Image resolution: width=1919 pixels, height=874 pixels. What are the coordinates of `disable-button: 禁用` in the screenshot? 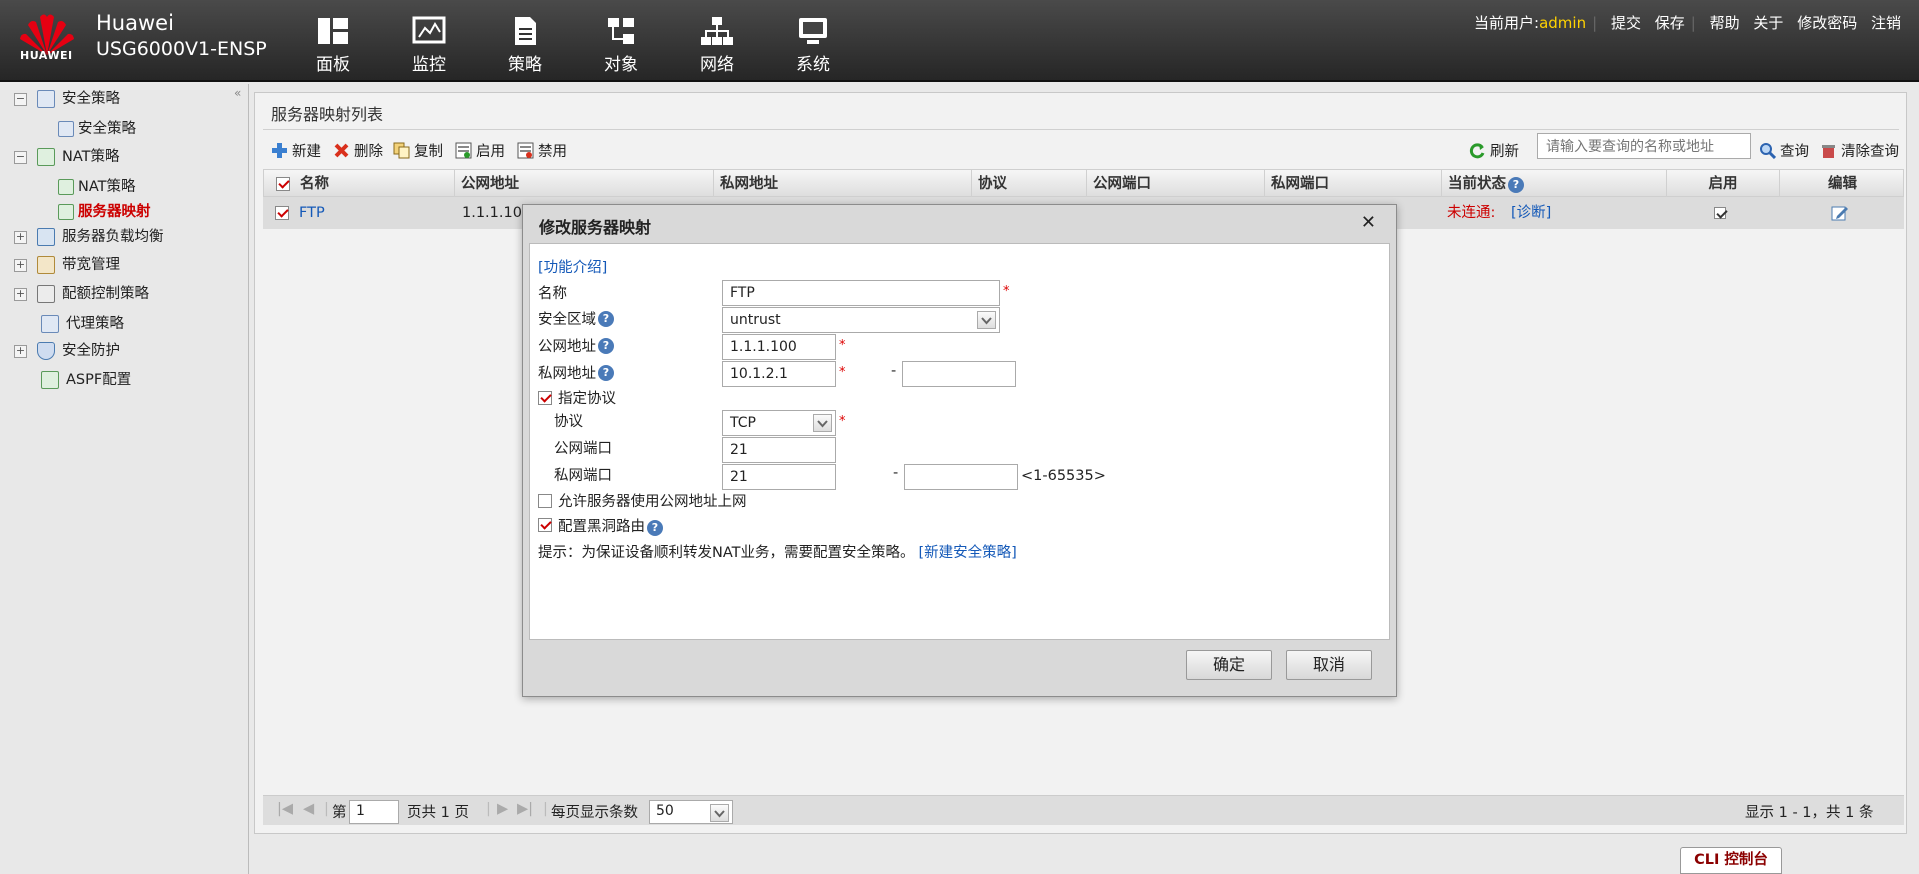 It's located at (542, 150).